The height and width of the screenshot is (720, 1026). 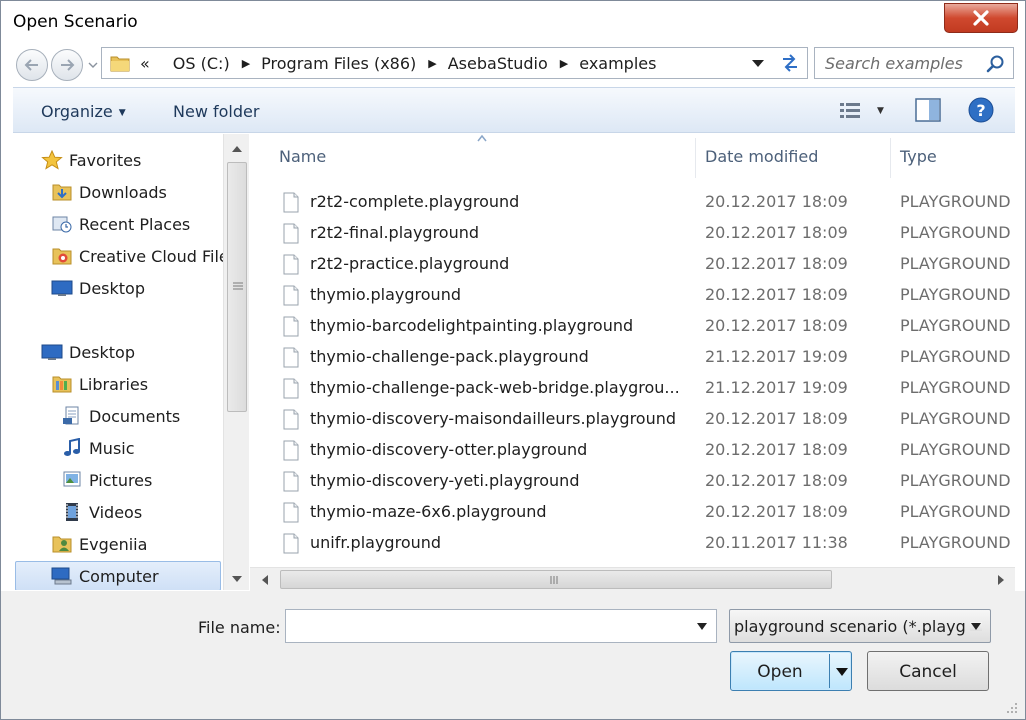 I want to click on back-arrow-icon, so click(x=31, y=65).